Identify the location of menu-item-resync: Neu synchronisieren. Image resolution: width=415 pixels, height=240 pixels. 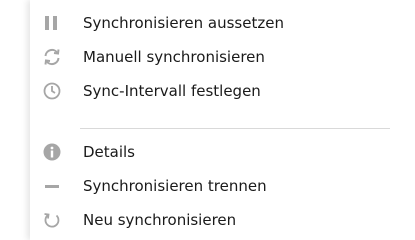
(222, 220).